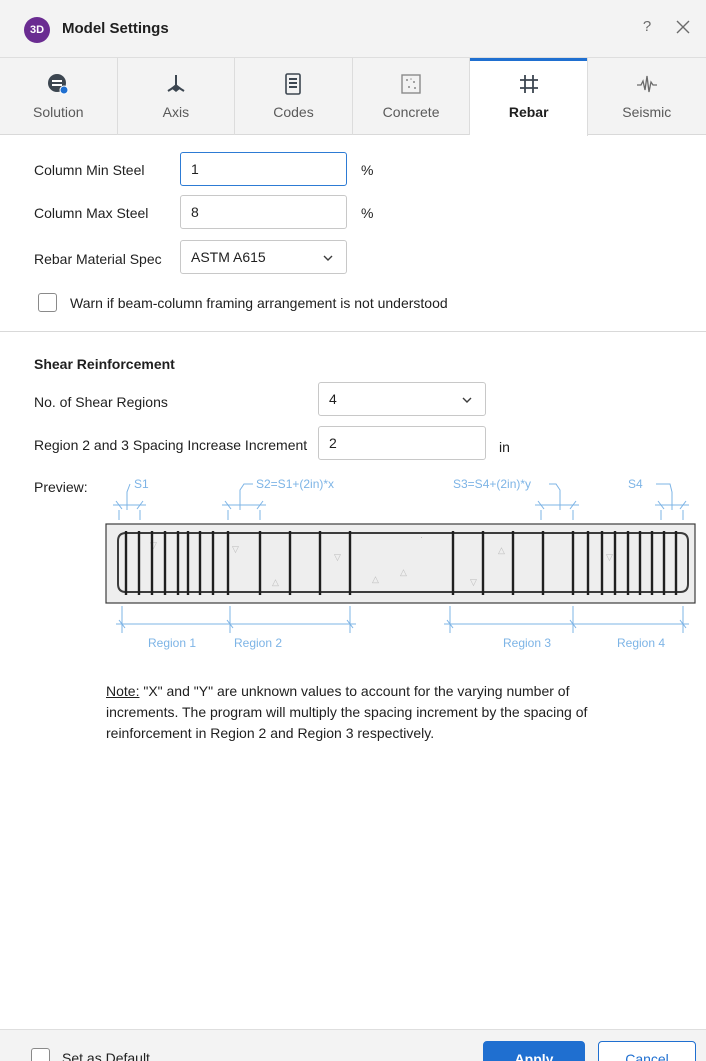  Describe the element at coordinates (402, 399) in the screenshot. I see `shear-regions-select: 4` at that location.